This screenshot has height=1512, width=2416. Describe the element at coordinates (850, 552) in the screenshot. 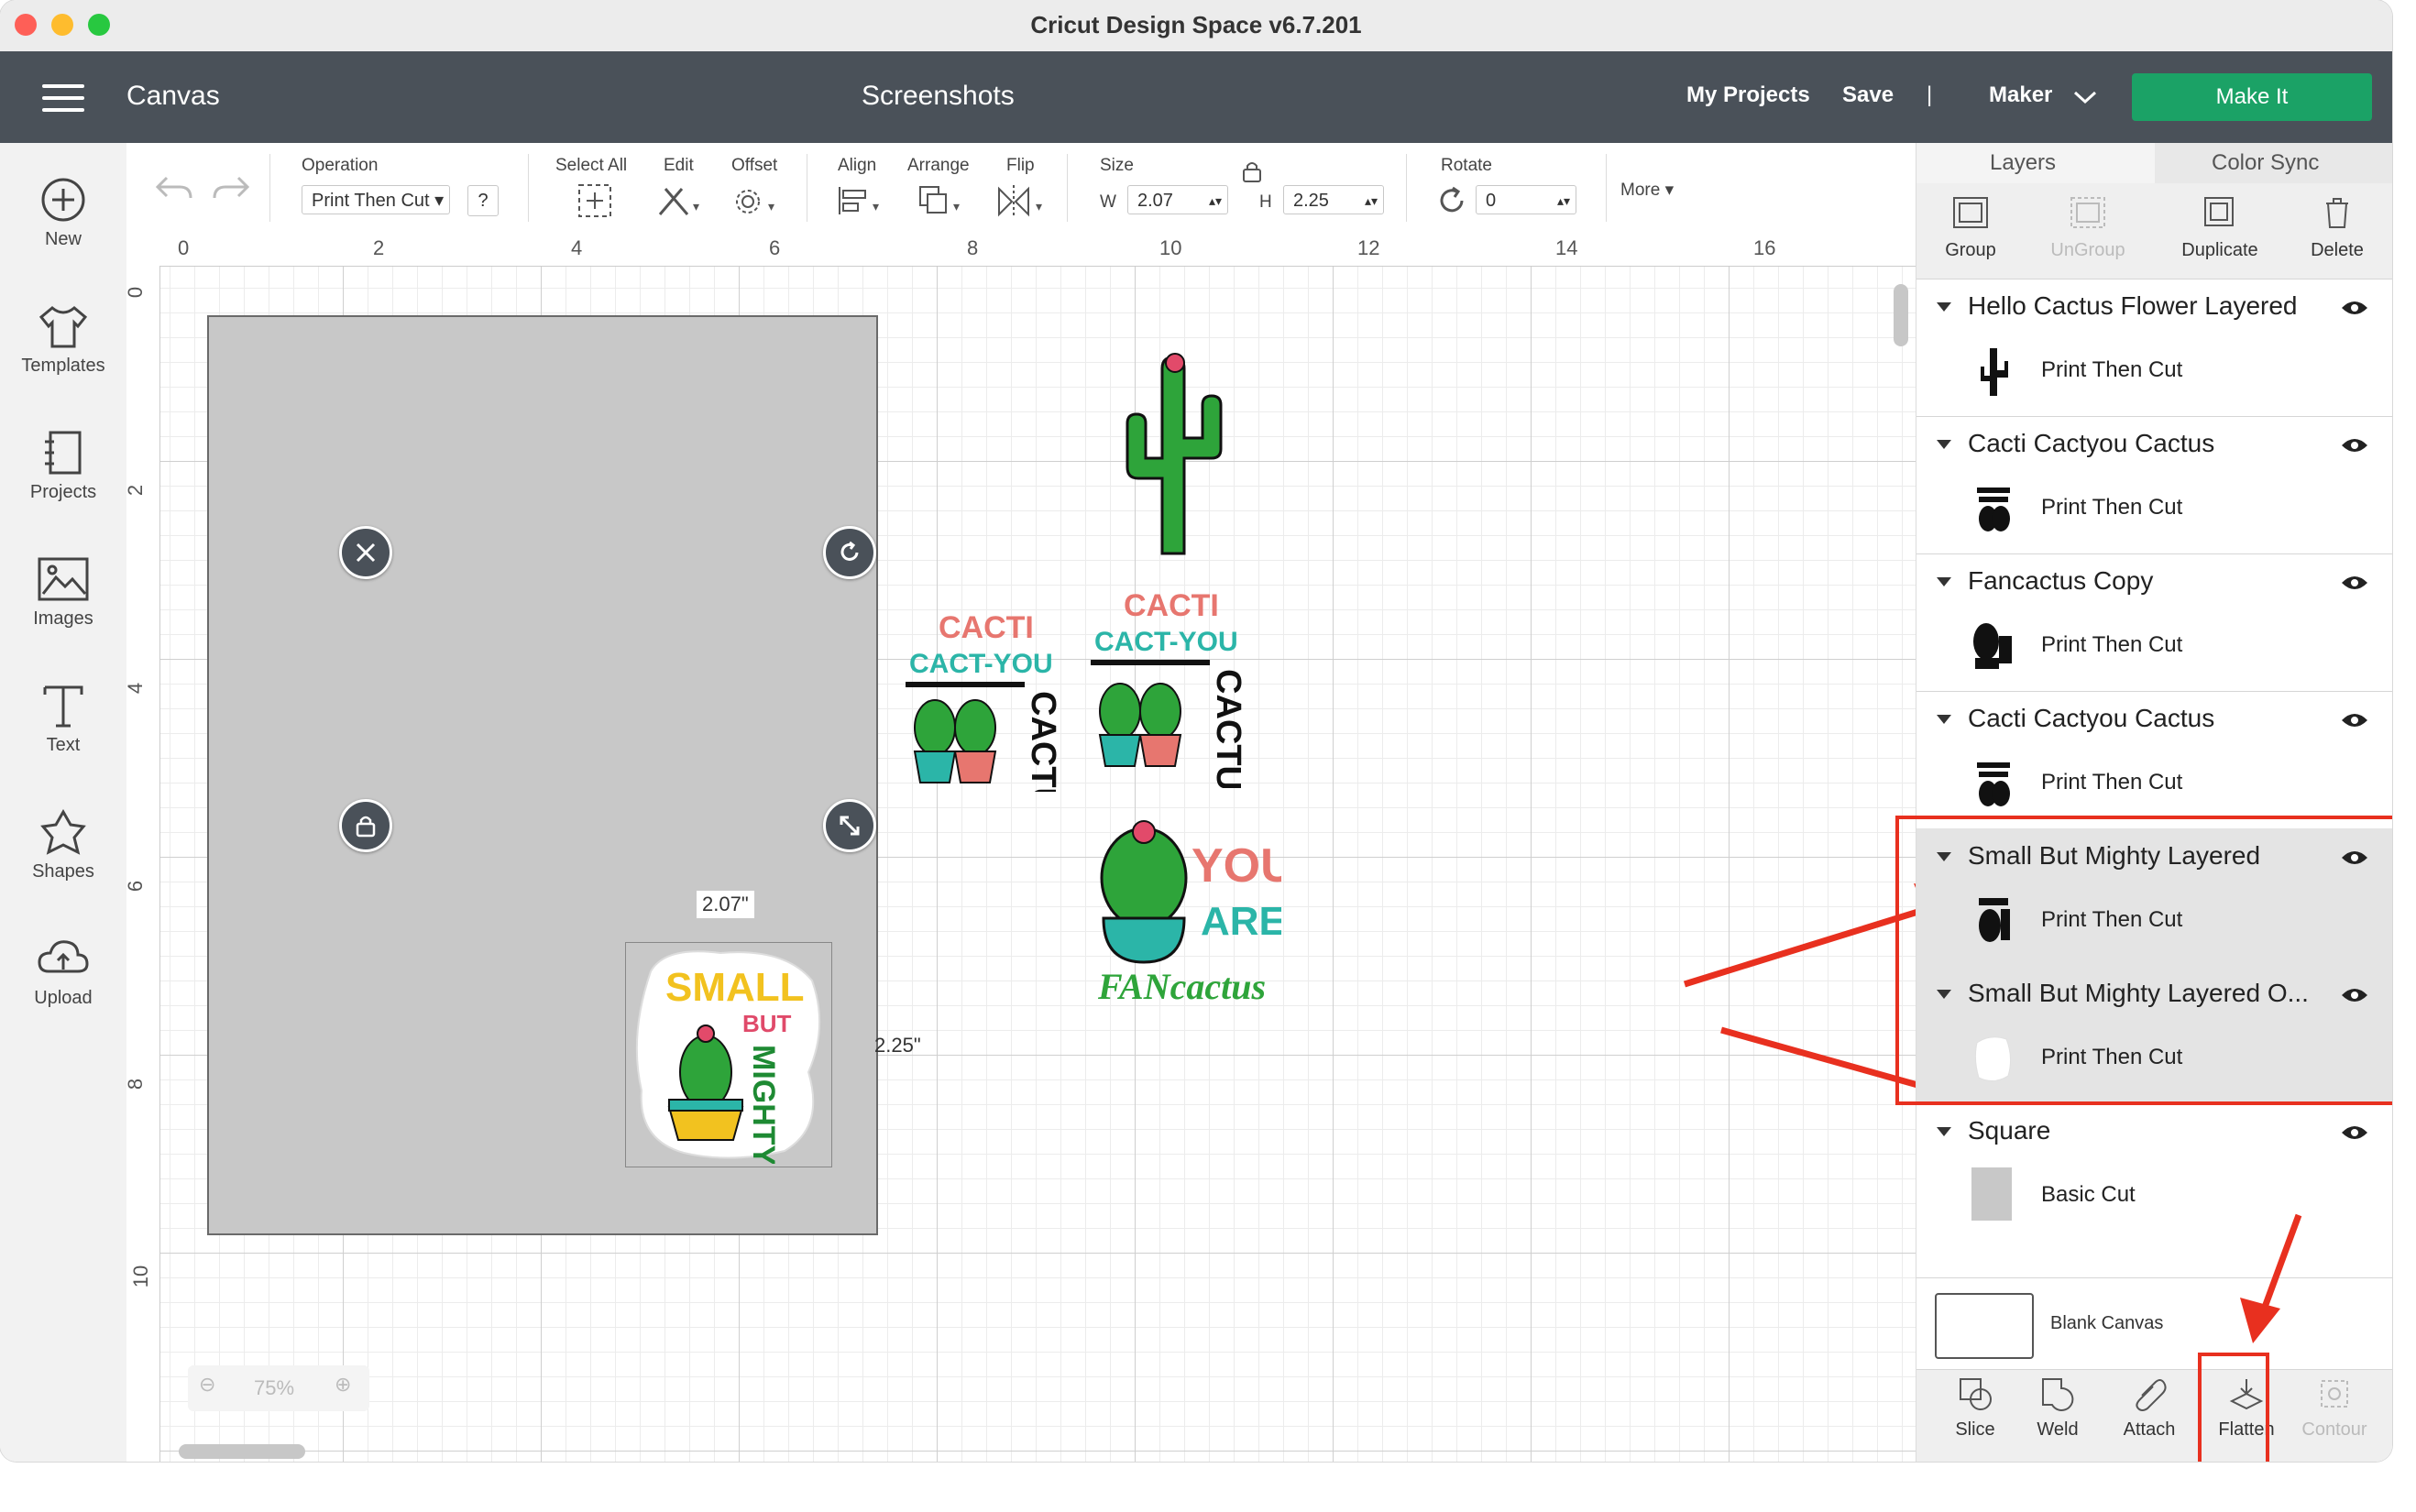

I see `rotate-handle` at that location.